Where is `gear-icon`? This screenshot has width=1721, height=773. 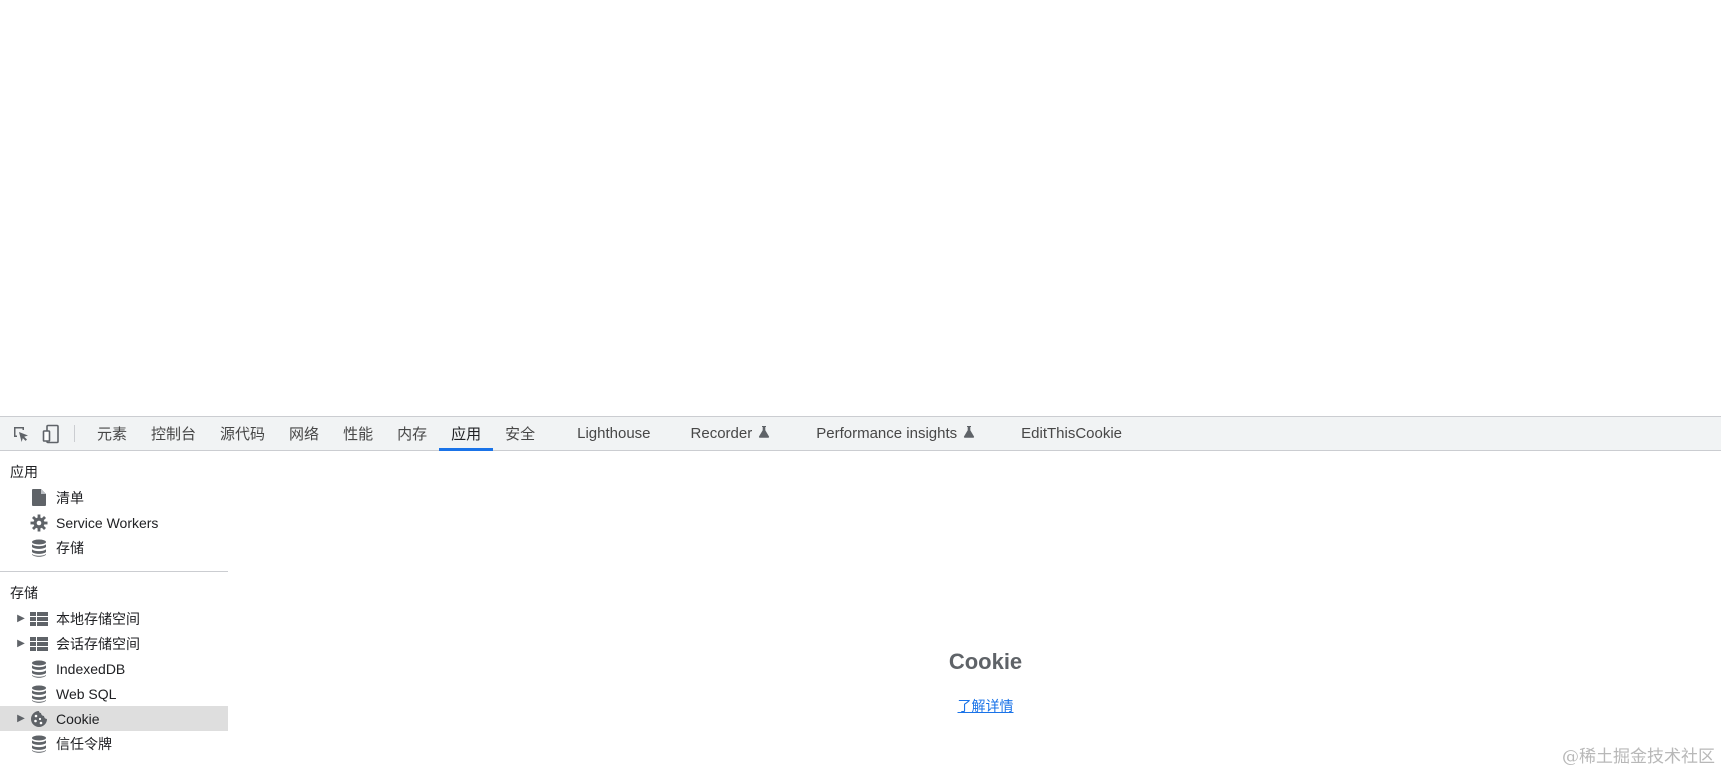
gear-icon is located at coordinates (39, 523).